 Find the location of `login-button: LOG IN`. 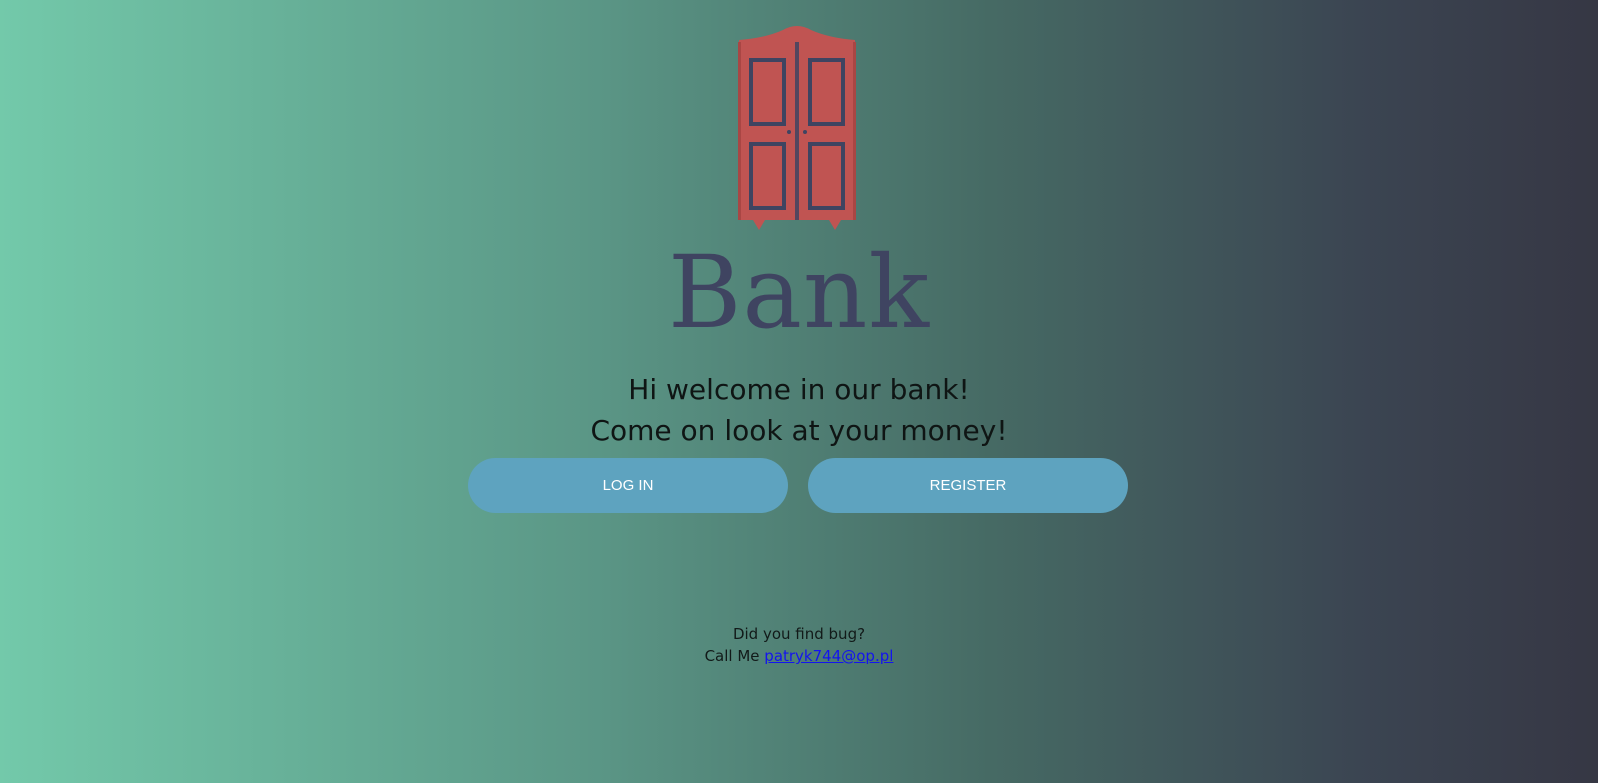

login-button: LOG IN is located at coordinates (628, 485).